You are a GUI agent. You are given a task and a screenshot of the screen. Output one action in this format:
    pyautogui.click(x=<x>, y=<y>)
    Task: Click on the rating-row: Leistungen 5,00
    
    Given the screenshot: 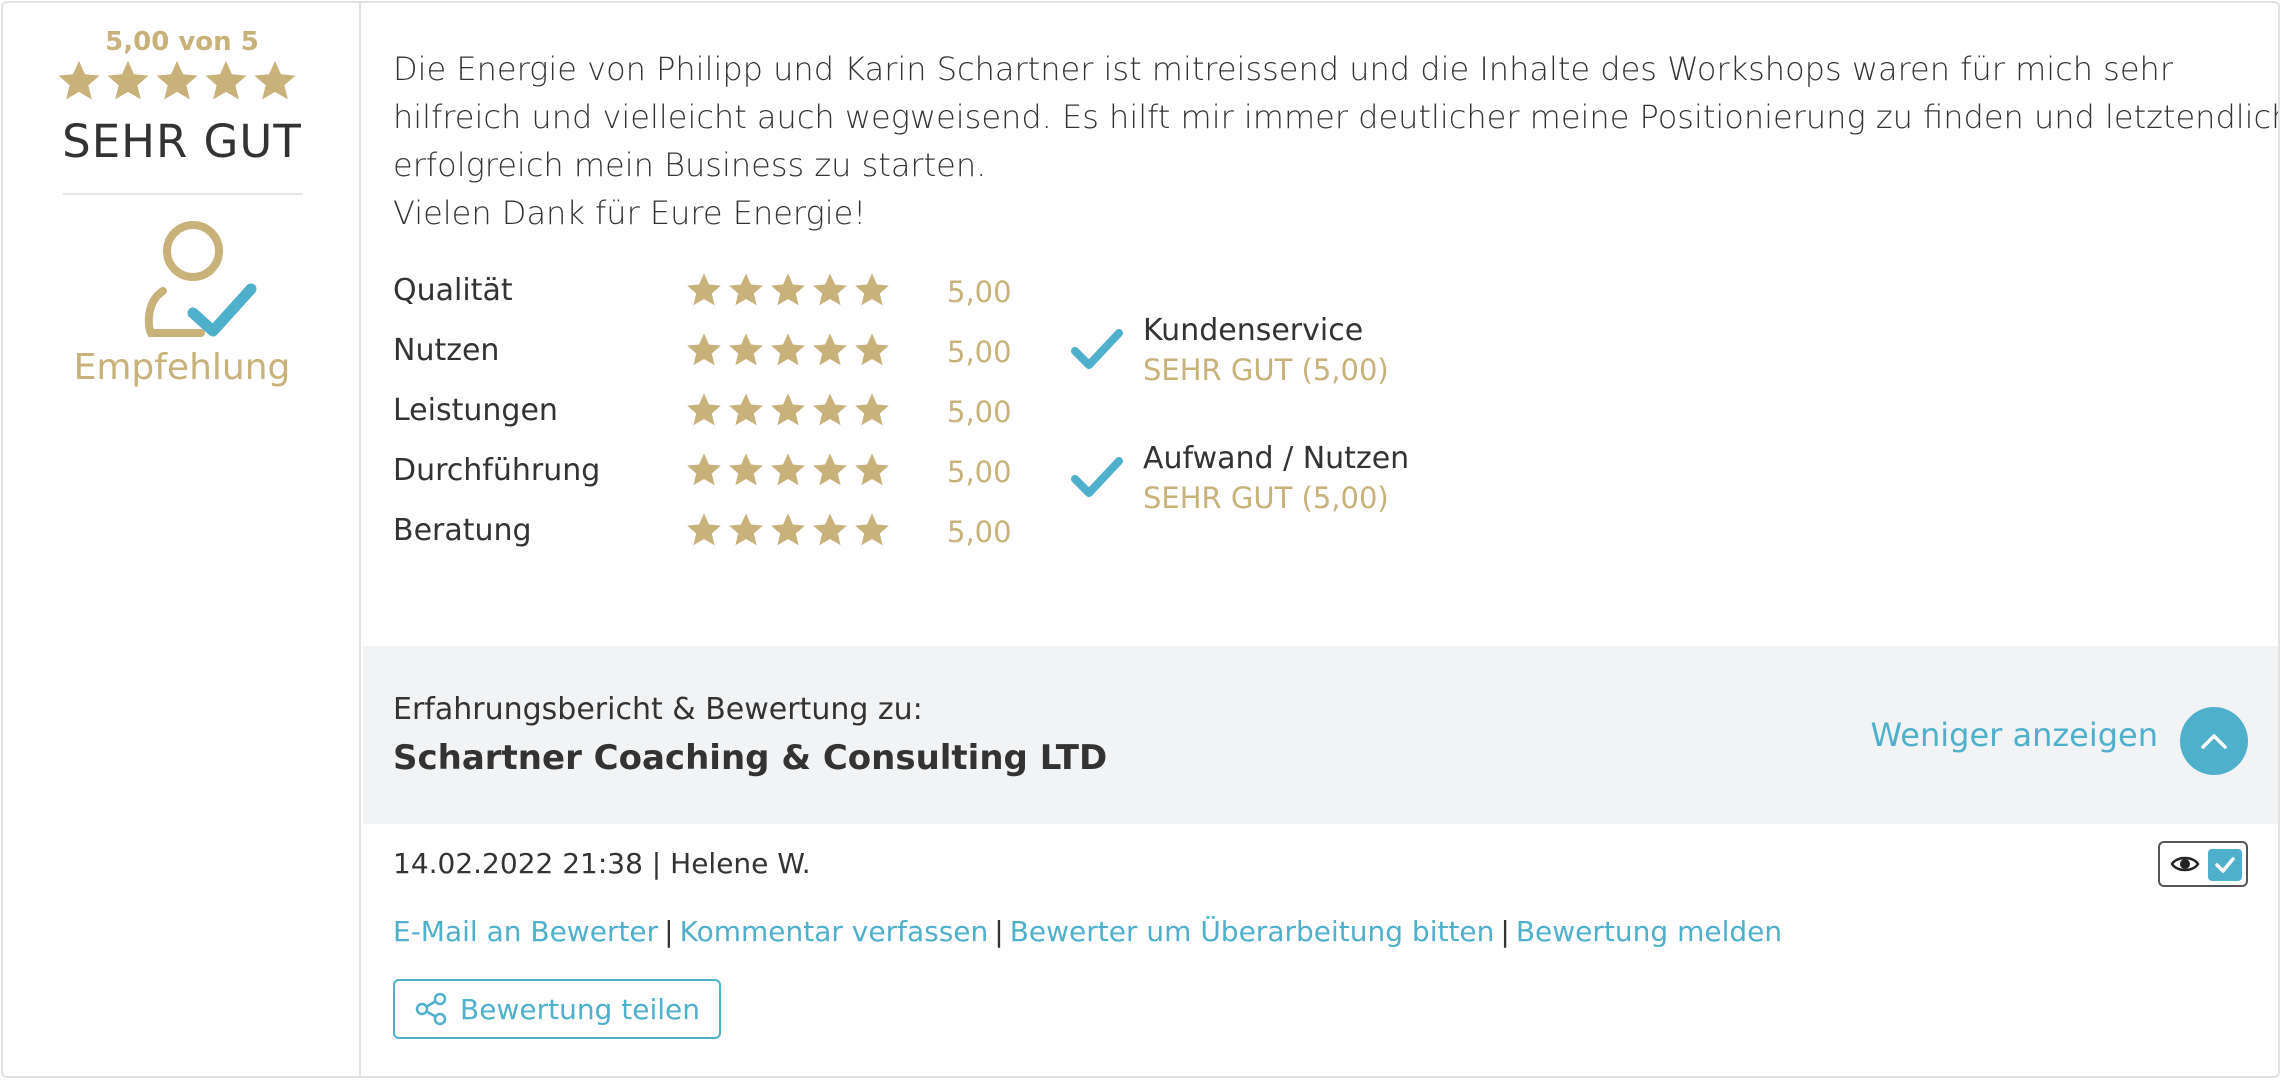 What is the action you would take?
    pyautogui.click(x=703, y=421)
    